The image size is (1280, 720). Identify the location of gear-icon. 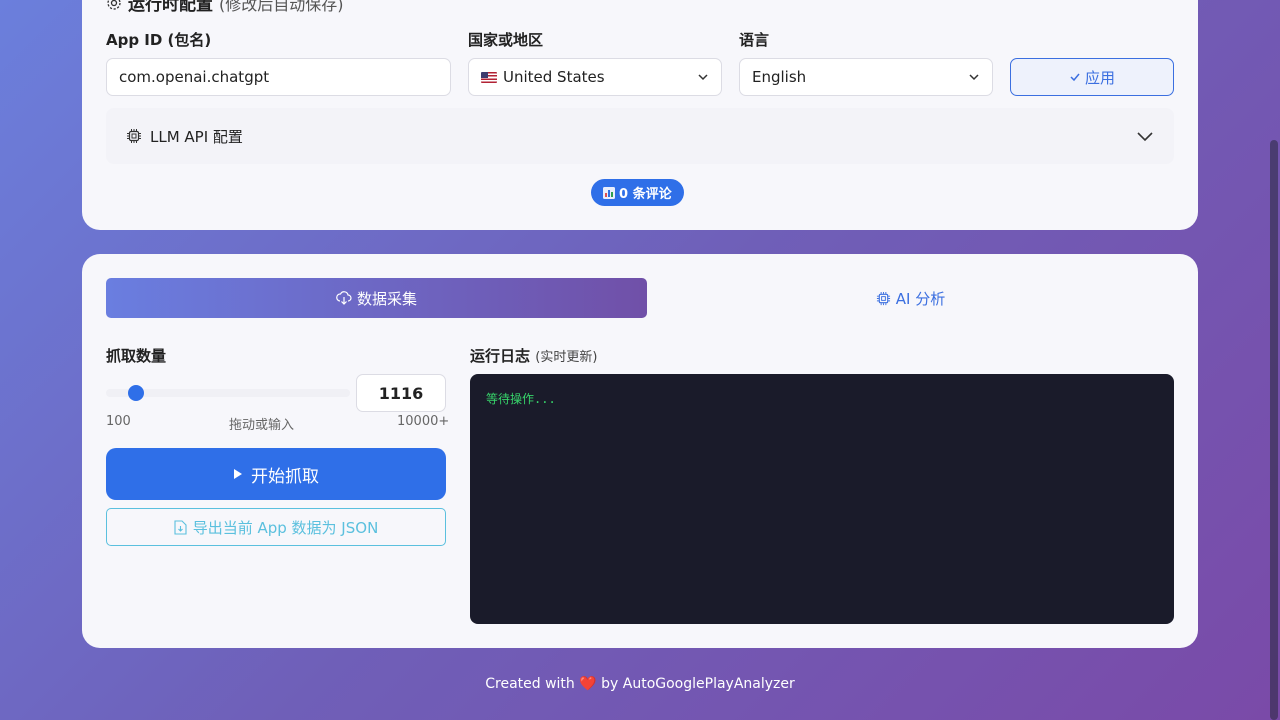
(114, 5).